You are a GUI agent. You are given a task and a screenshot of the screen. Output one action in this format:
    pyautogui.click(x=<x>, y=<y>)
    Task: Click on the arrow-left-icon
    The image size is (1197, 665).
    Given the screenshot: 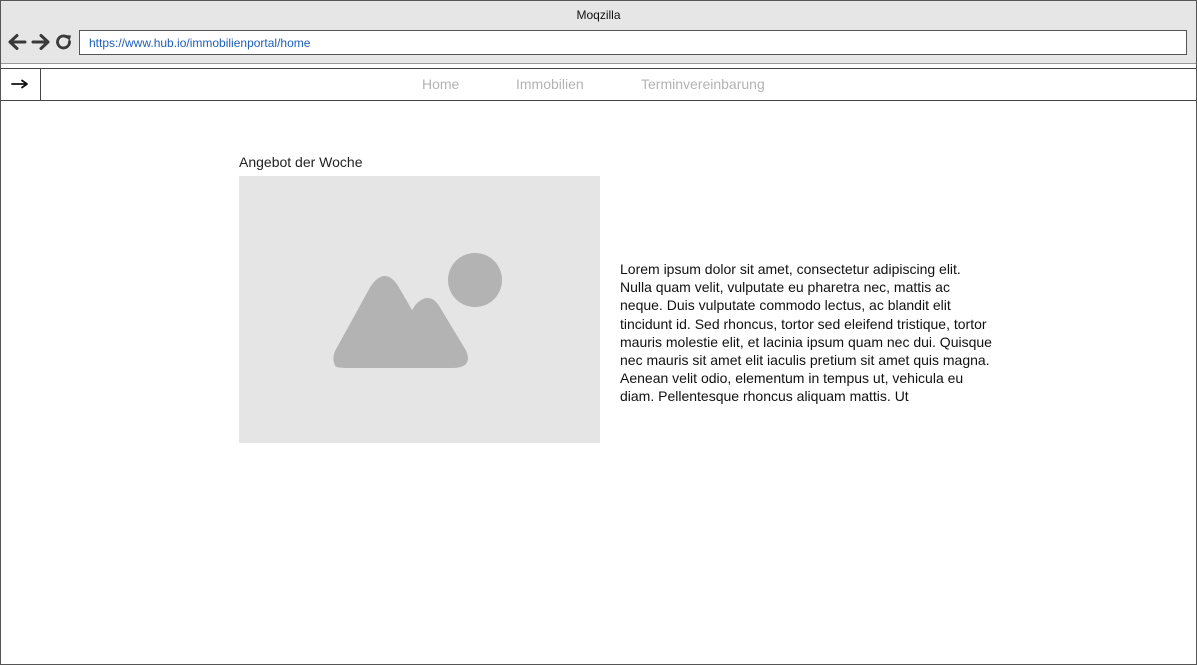 What is the action you would take?
    pyautogui.click(x=17, y=42)
    